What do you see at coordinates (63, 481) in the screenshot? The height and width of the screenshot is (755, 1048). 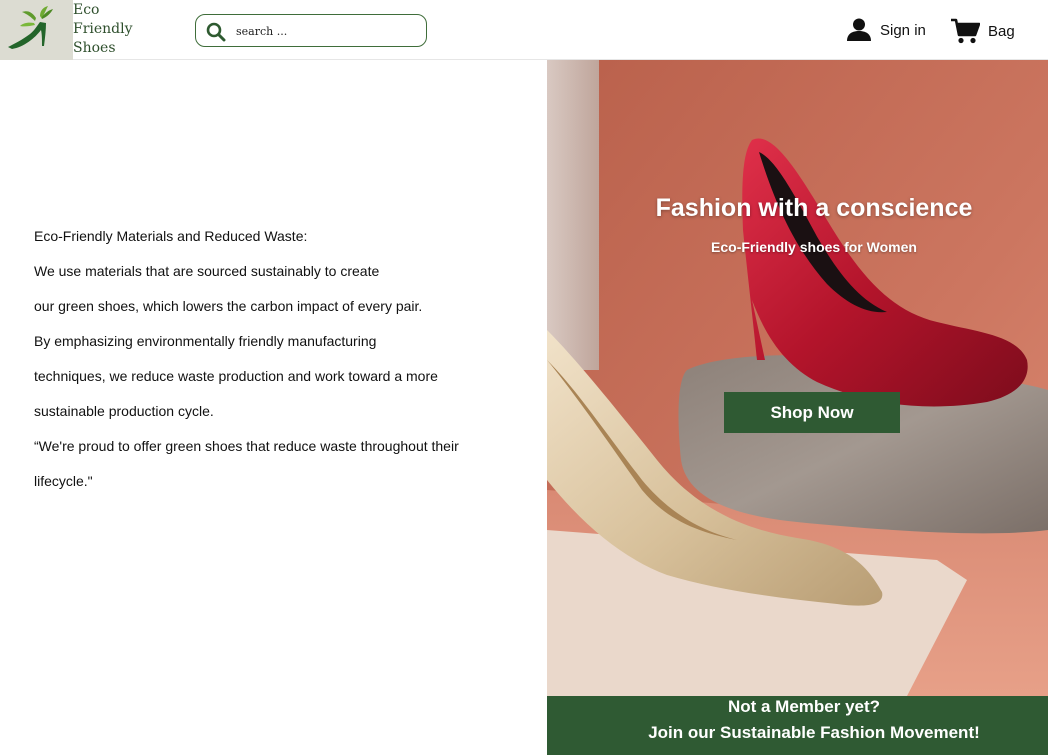 I see `copy-quote: lifecycle."` at bounding box center [63, 481].